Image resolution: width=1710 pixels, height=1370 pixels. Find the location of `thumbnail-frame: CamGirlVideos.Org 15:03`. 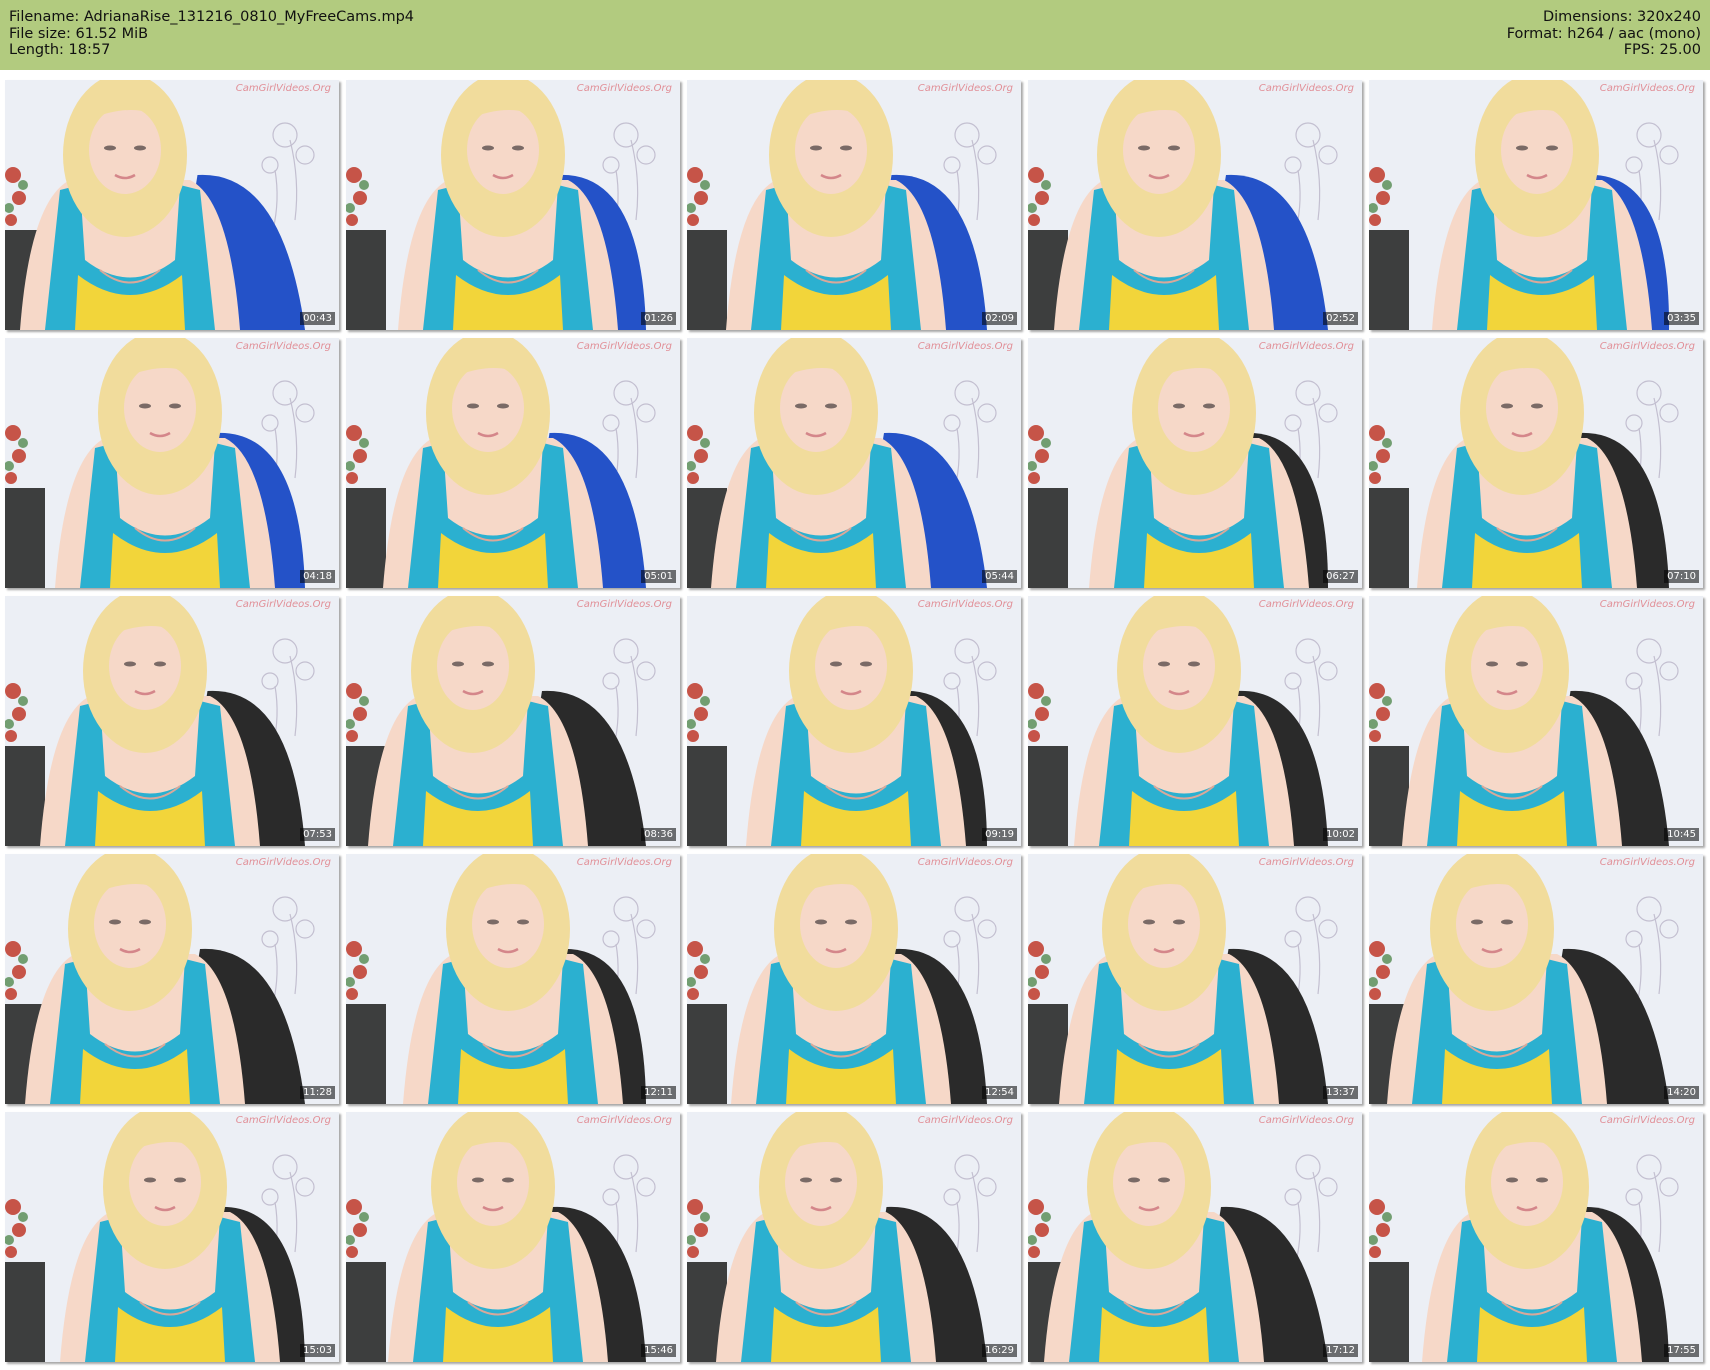

thumbnail-frame: CamGirlVideos.Org 15:03 is located at coordinates (172, 1237).